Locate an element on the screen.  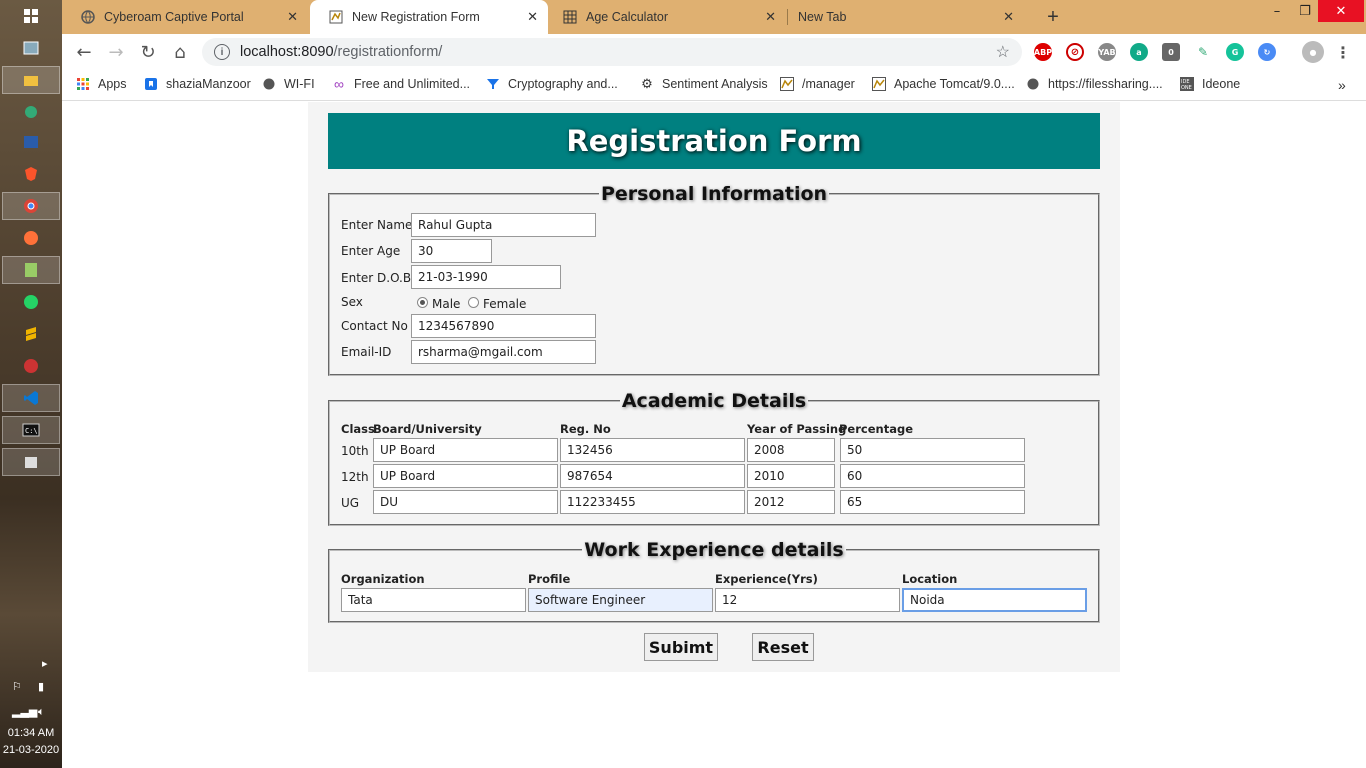
network-icon: ⚐ is located at coordinates (17, 686).